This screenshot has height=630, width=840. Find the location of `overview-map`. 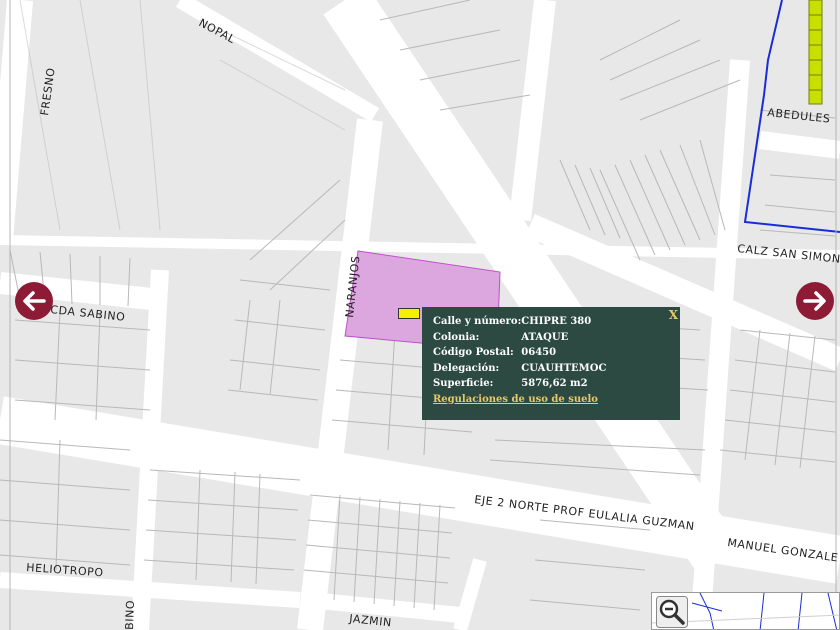

overview-map is located at coordinates (745, 611).